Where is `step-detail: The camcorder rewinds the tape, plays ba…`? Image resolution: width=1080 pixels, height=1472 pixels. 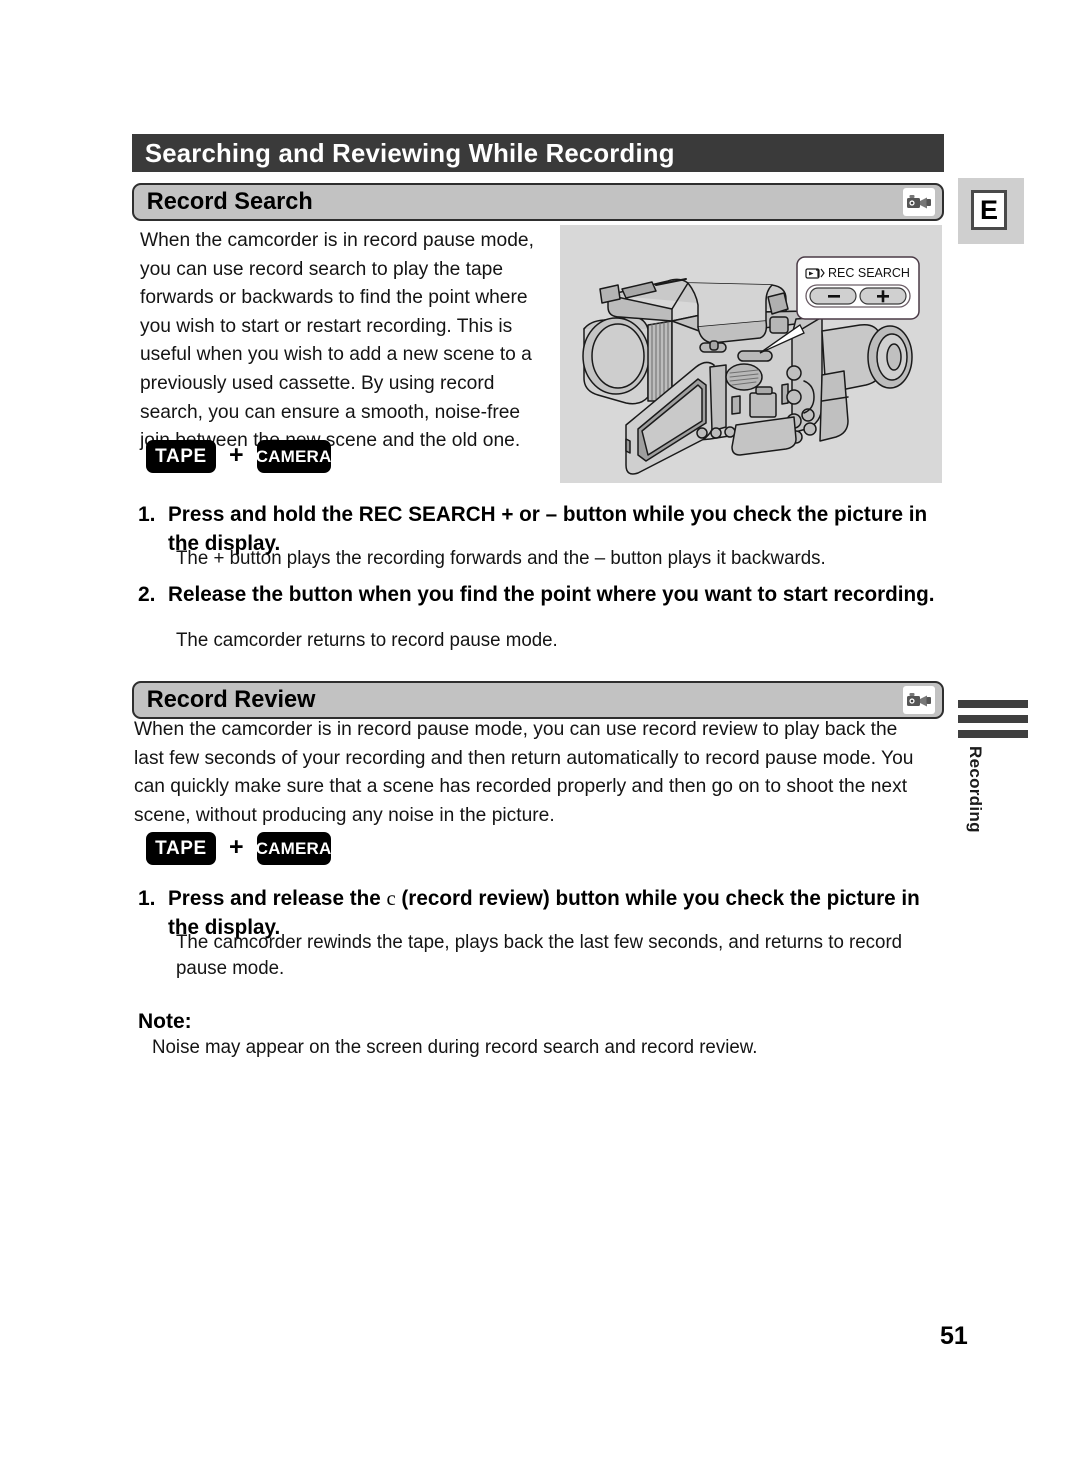
step-detail: The camcorder rewinds the tape, plays ba… is located at coordinates (539, 955).